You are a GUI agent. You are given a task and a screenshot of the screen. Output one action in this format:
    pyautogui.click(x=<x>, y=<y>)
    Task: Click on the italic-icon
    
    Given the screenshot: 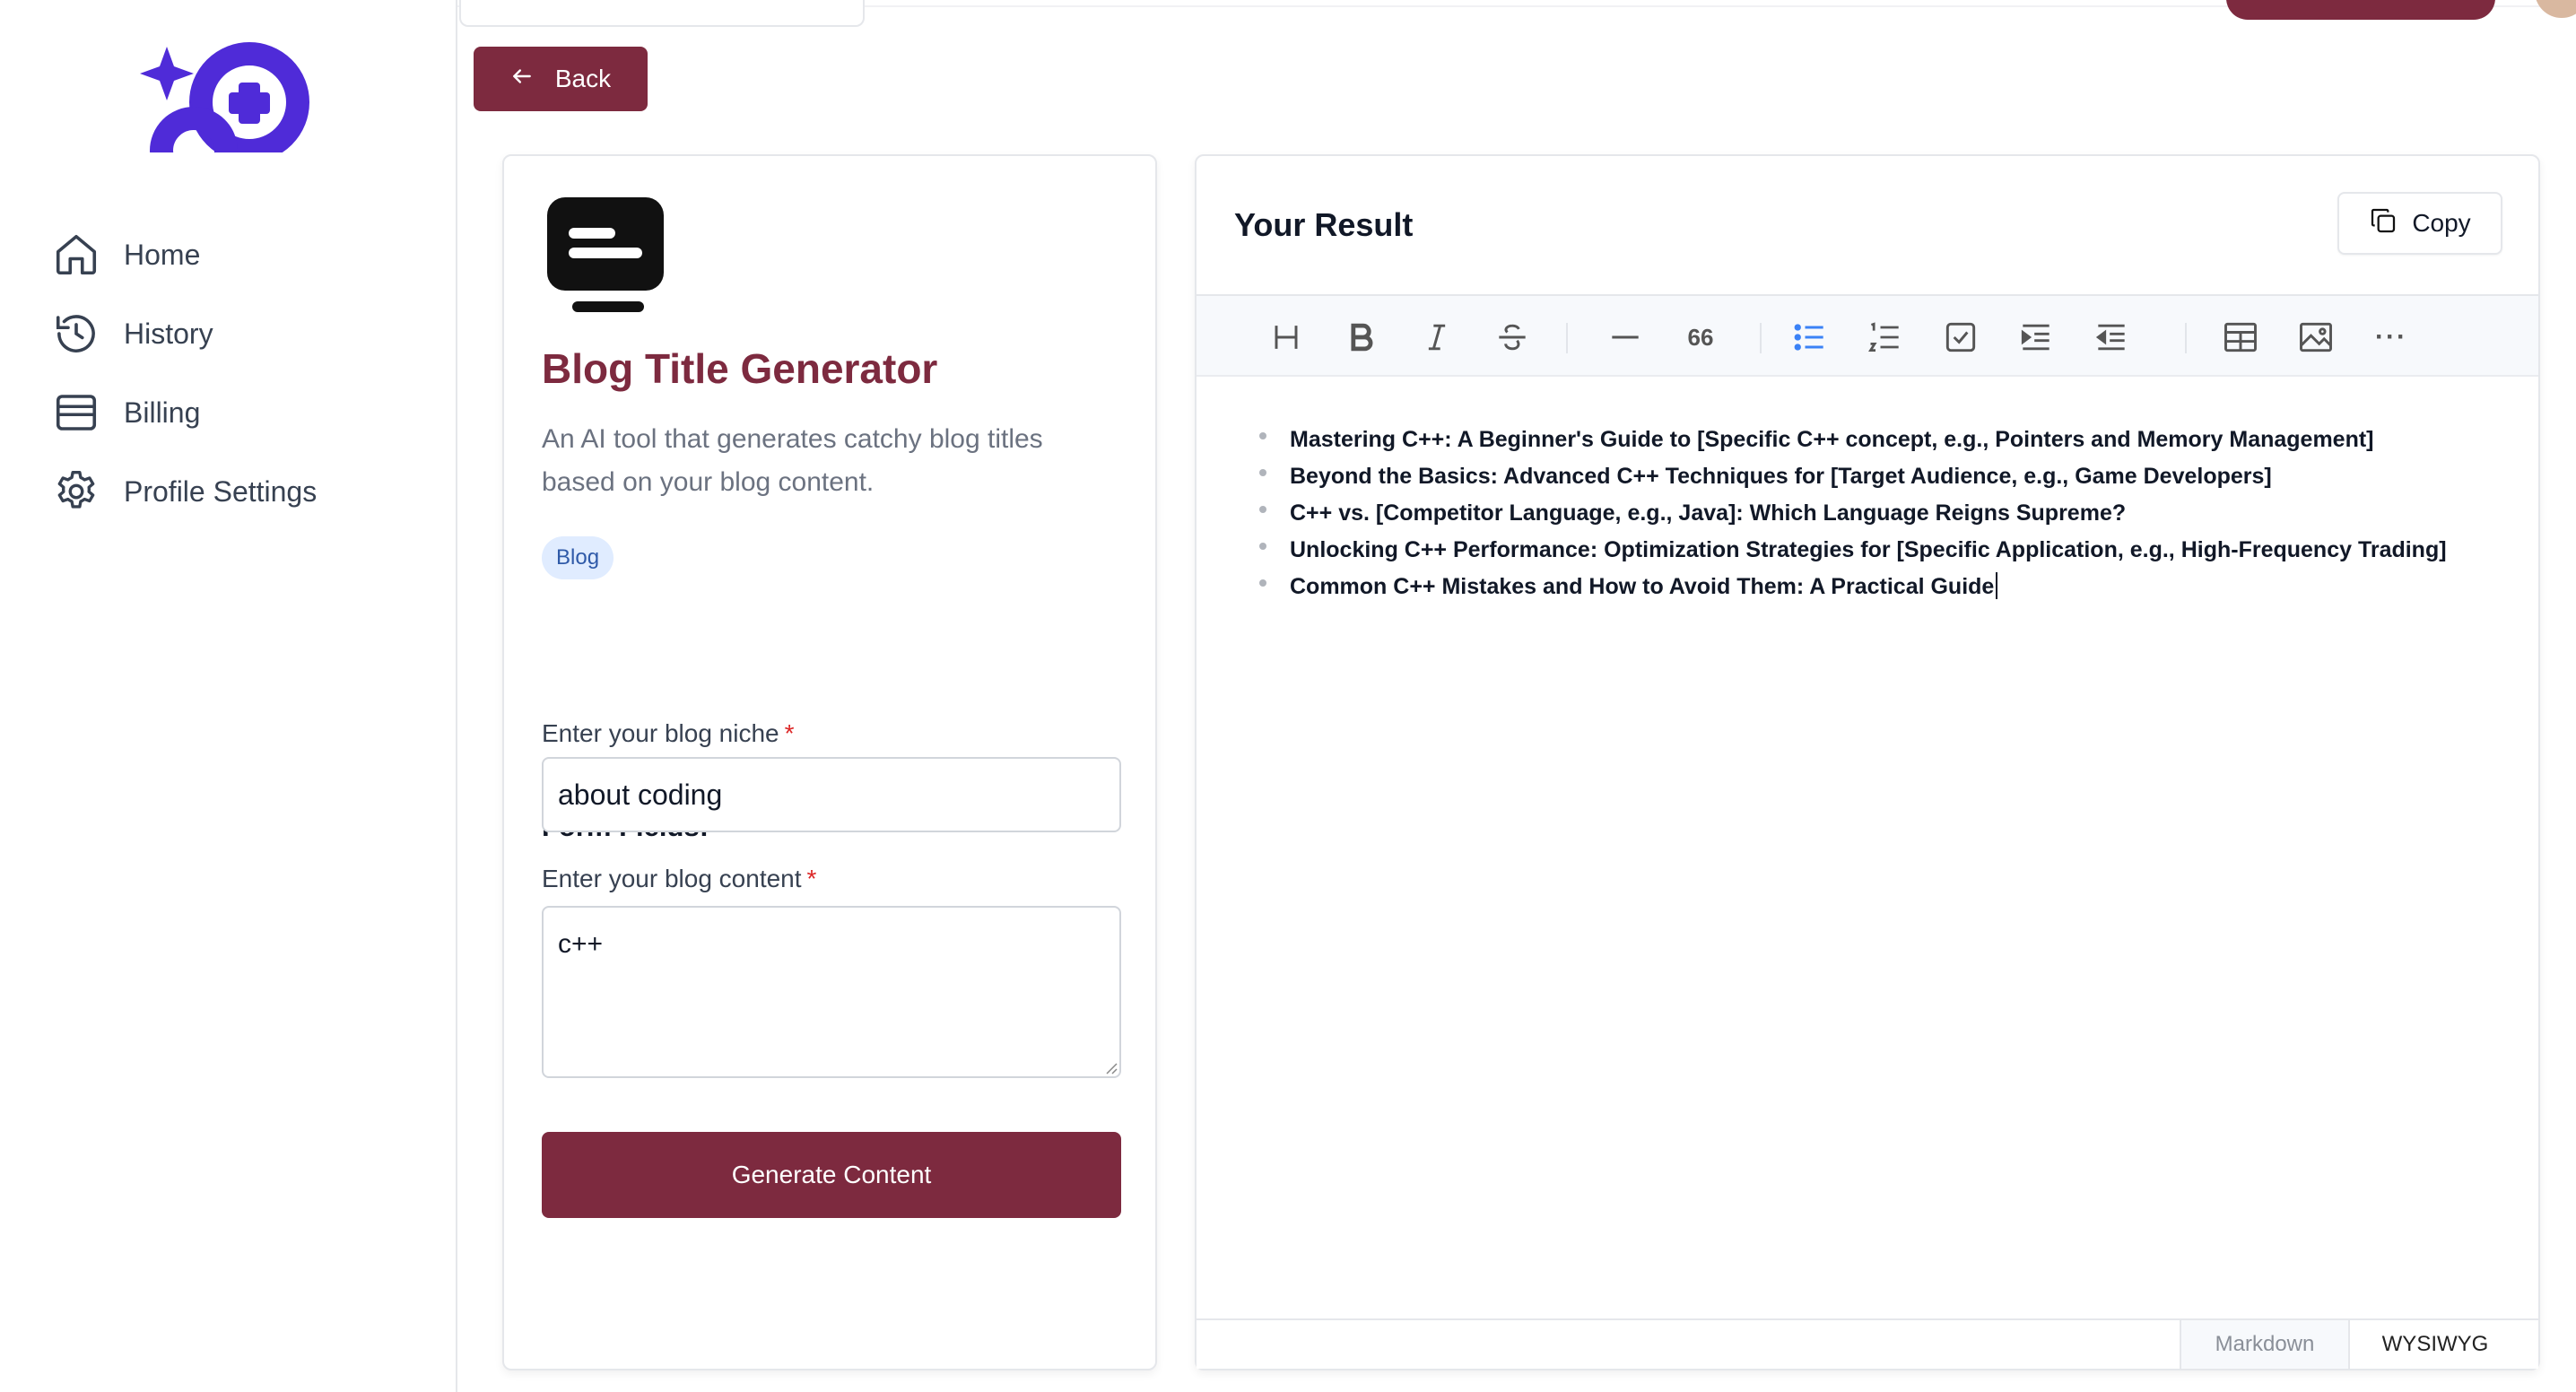 What is the action you would take?
    pyautogui.click(x=1437, y=337)
    